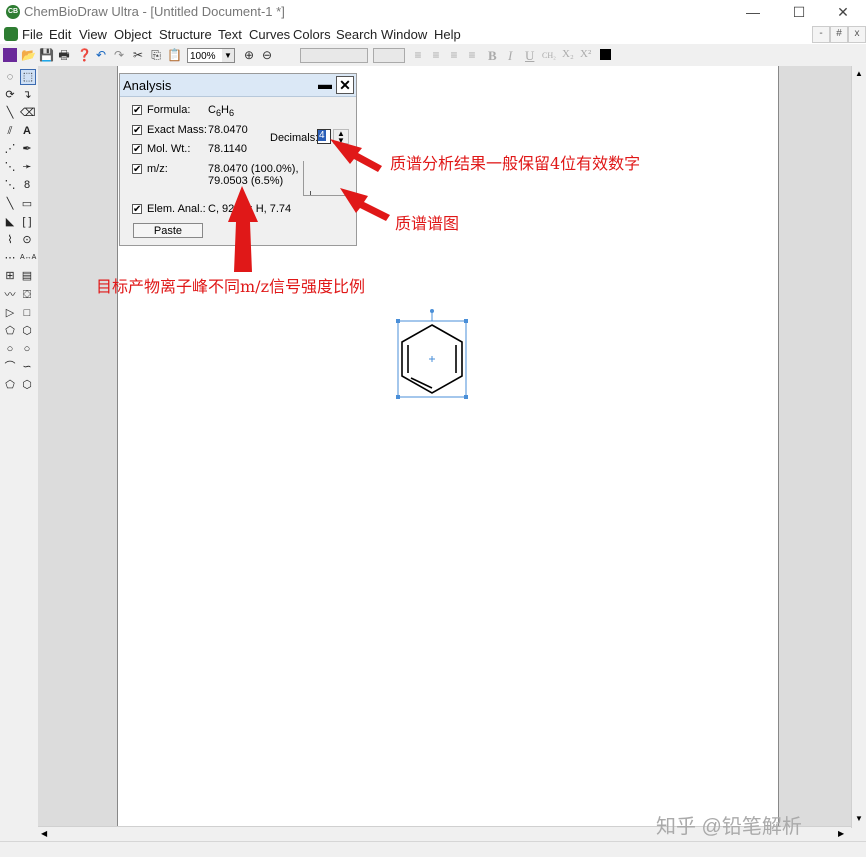 The height and width of the screenshot is (857, 866). What do you see at coordinates (447, 34) in the screenshot?
I see `menu-help: Help` at bounding box center [447, 34].